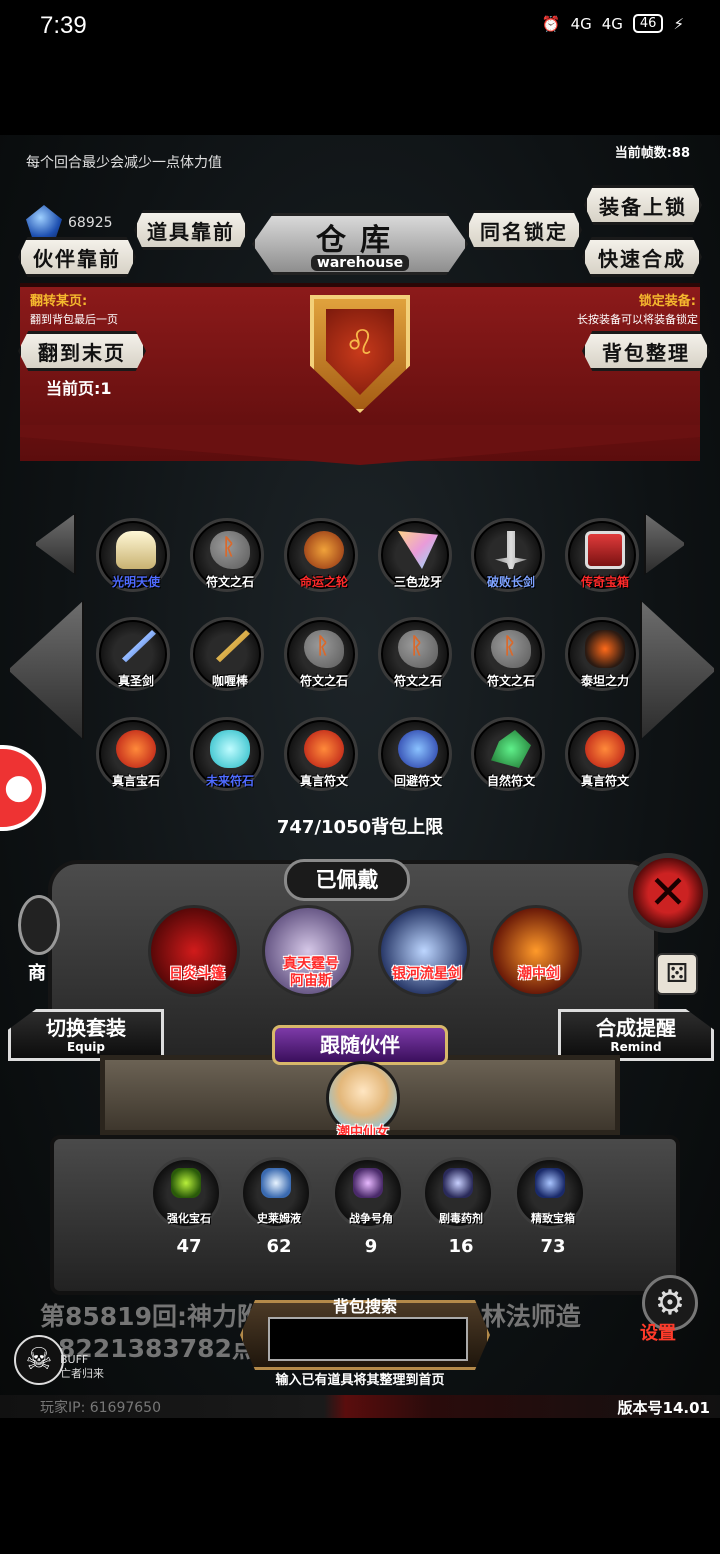  I want to click on merge-remind-label: 合成提醒, so click(636, 1028).